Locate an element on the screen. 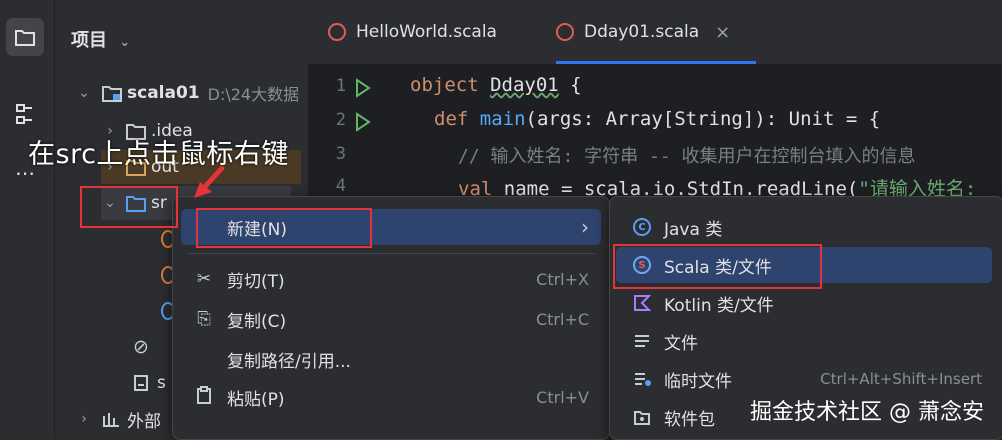  project-tool-button is located at coordinates (25, 37).